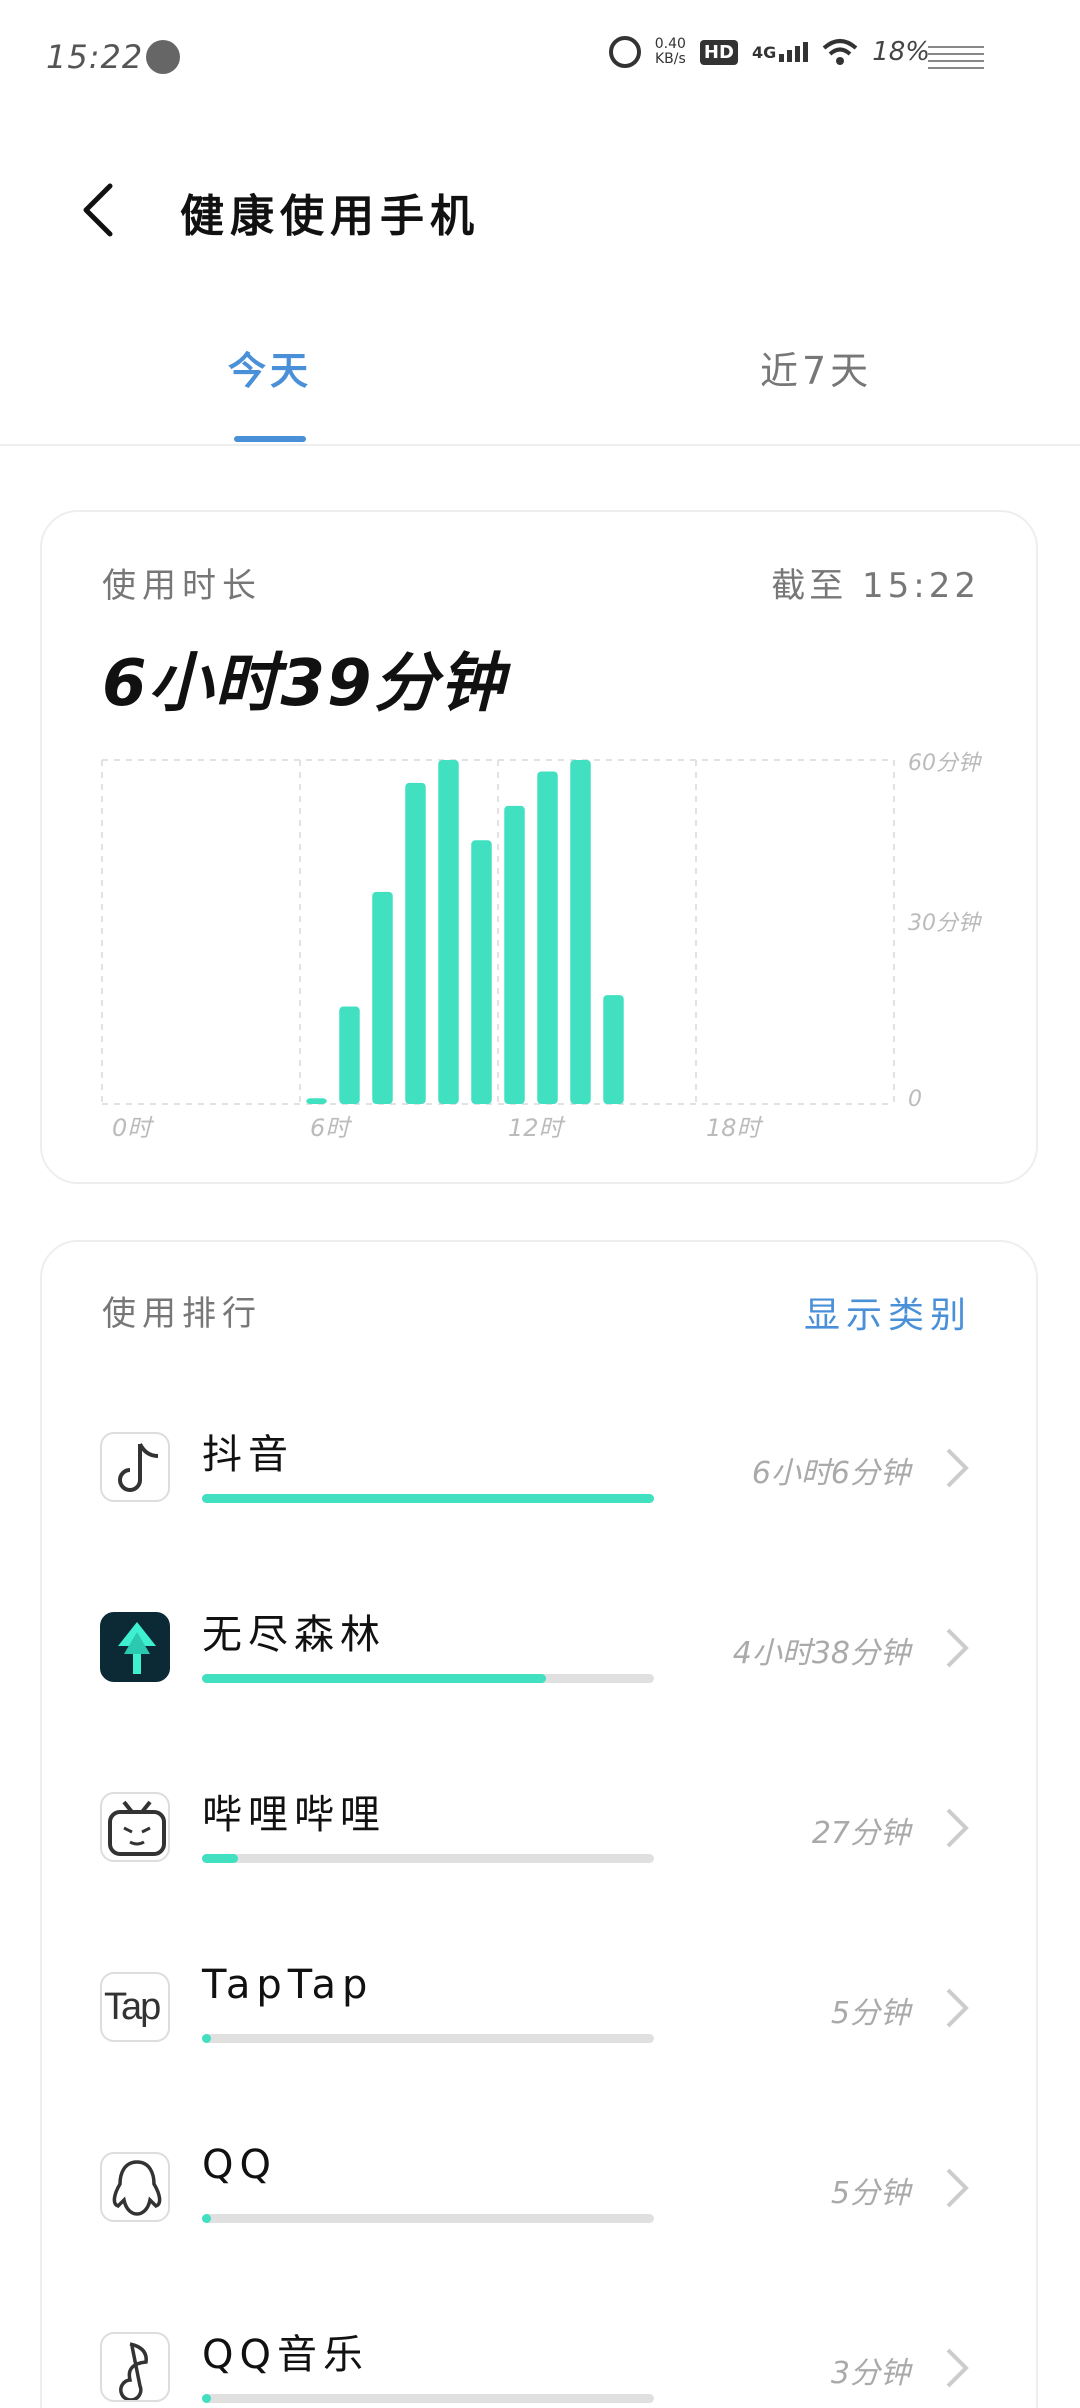  Describe the element at coordinates (541, 2197) in the screenshot. I see `app-row-qq: QQ 5分钟` at that location.